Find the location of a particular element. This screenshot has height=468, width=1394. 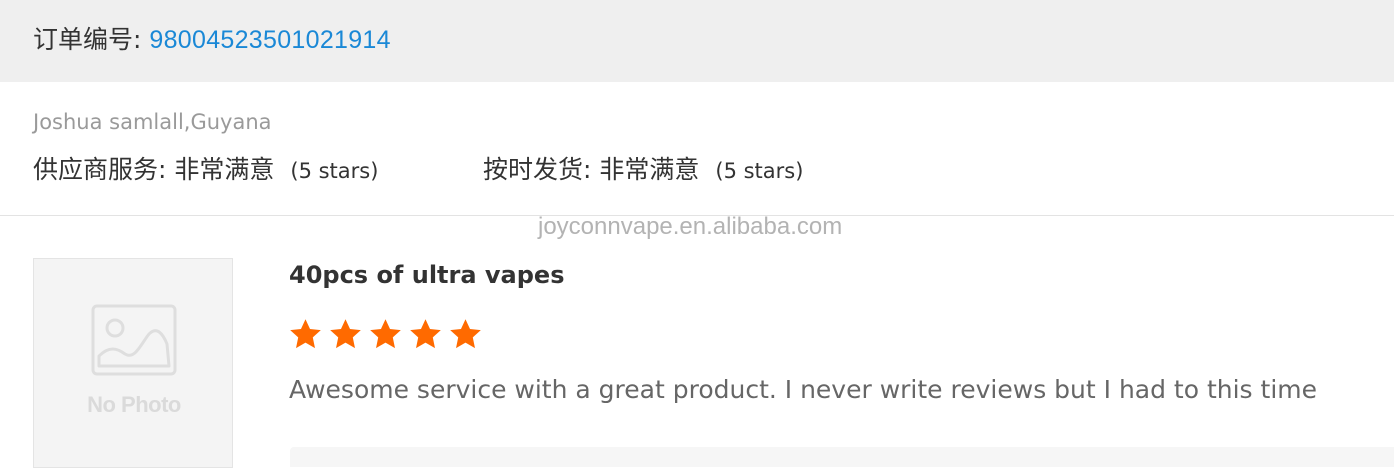

product-photo-placeholder: No Photo is located at coordinates (133, 363).